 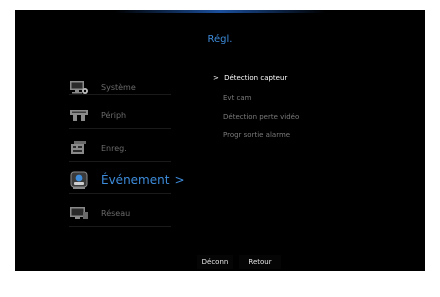 I want to click on active-marker-icon: >, so click(x=179, y=180).